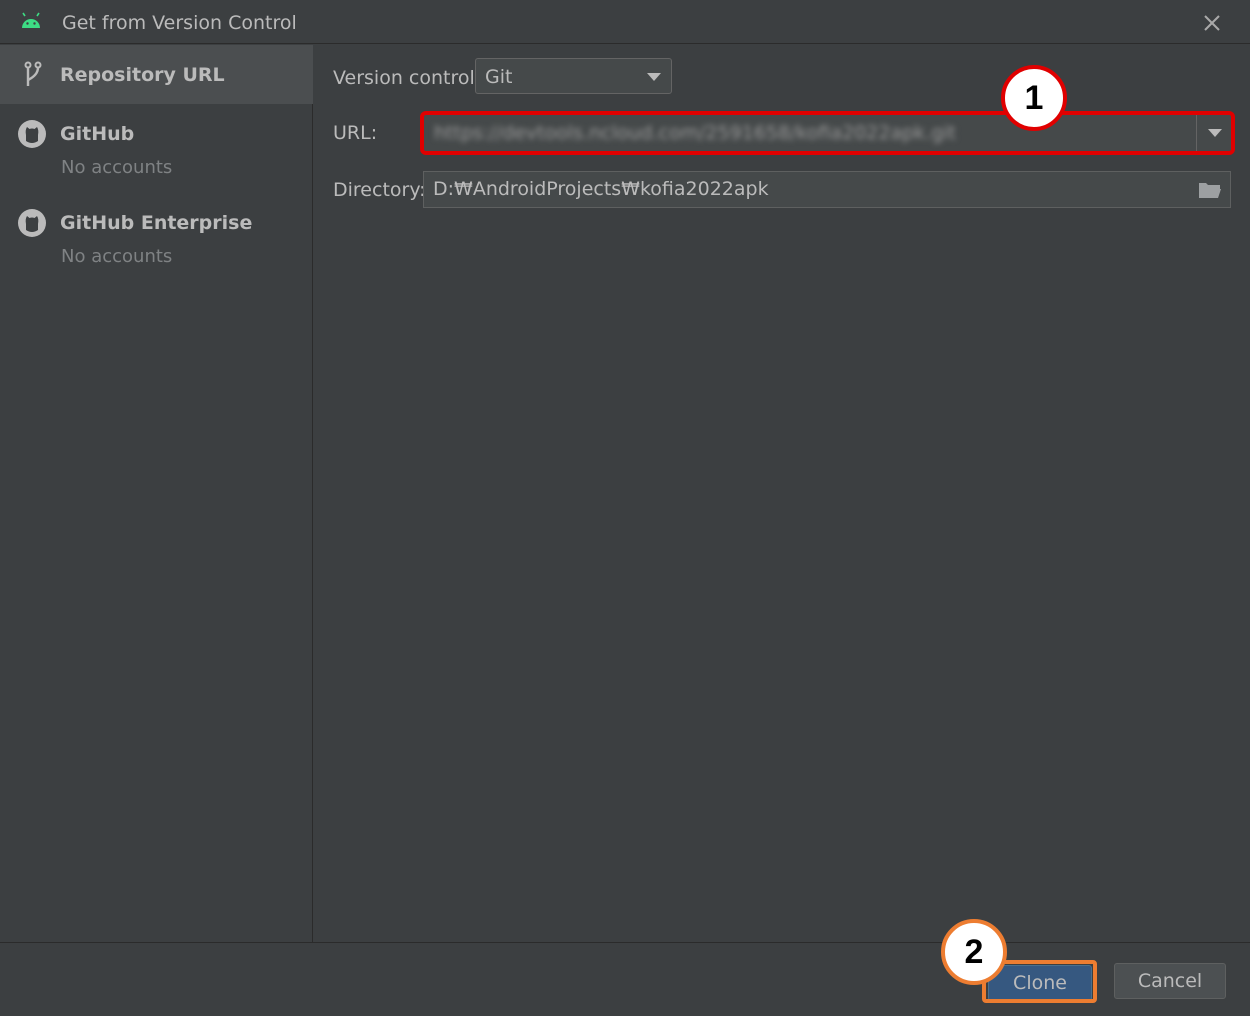  I want to click on cancel-button: Cancel, so click(1170, 981).